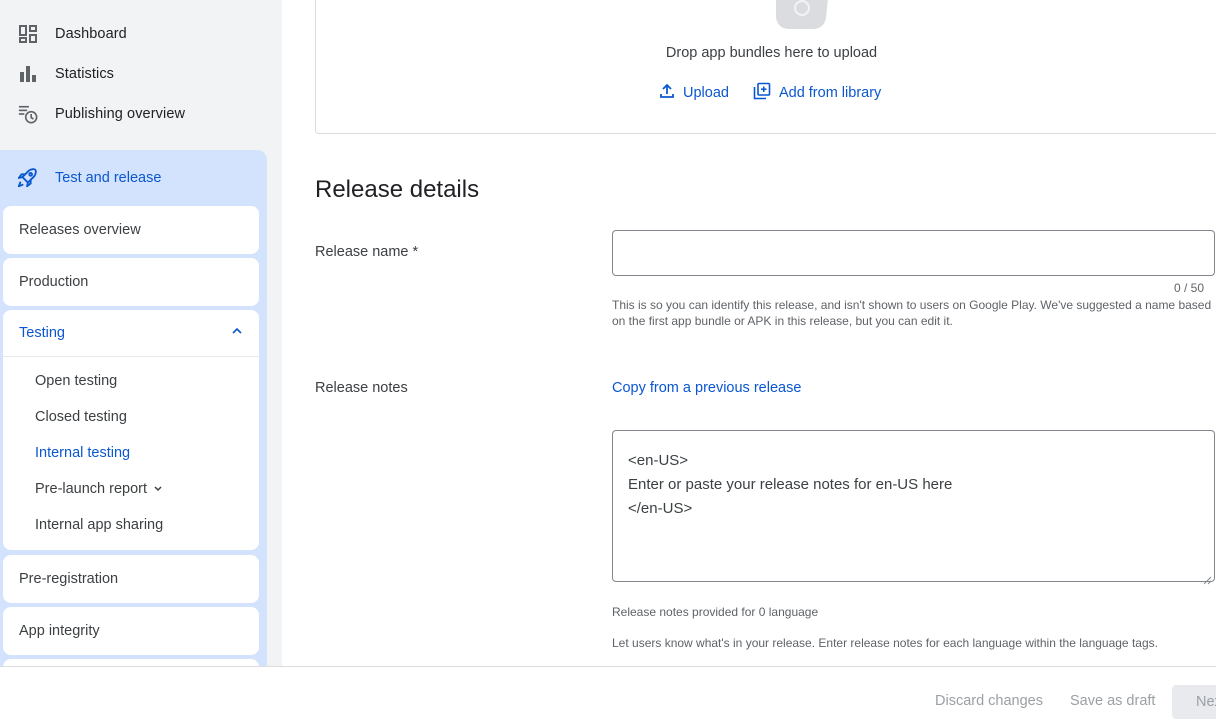 The image size is (1216, 723). I want to click on sidebar-item-open-testing: Open testing, so click(131, 381).